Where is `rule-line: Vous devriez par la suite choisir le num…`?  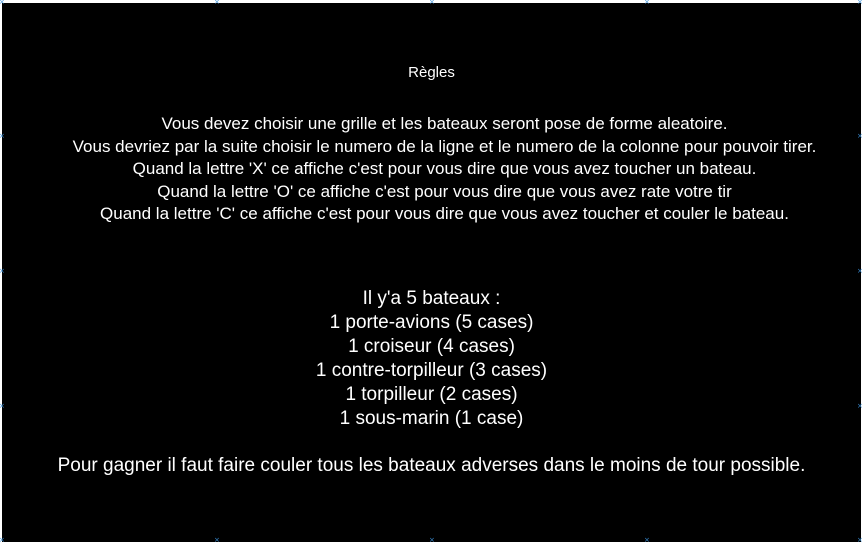 rule-line: Vous devriez par la suite choisir le num… is located at coordinates (444, 146).